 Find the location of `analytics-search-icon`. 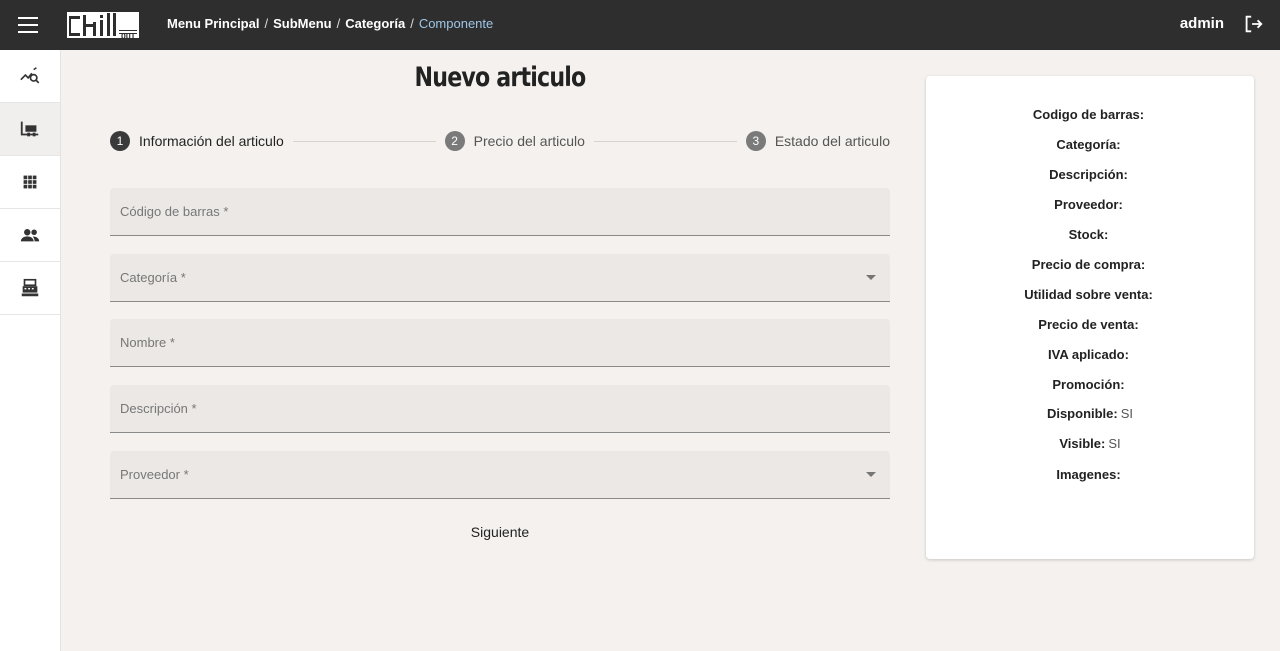

analytics-search-icon is located at coordinates (30, 75).